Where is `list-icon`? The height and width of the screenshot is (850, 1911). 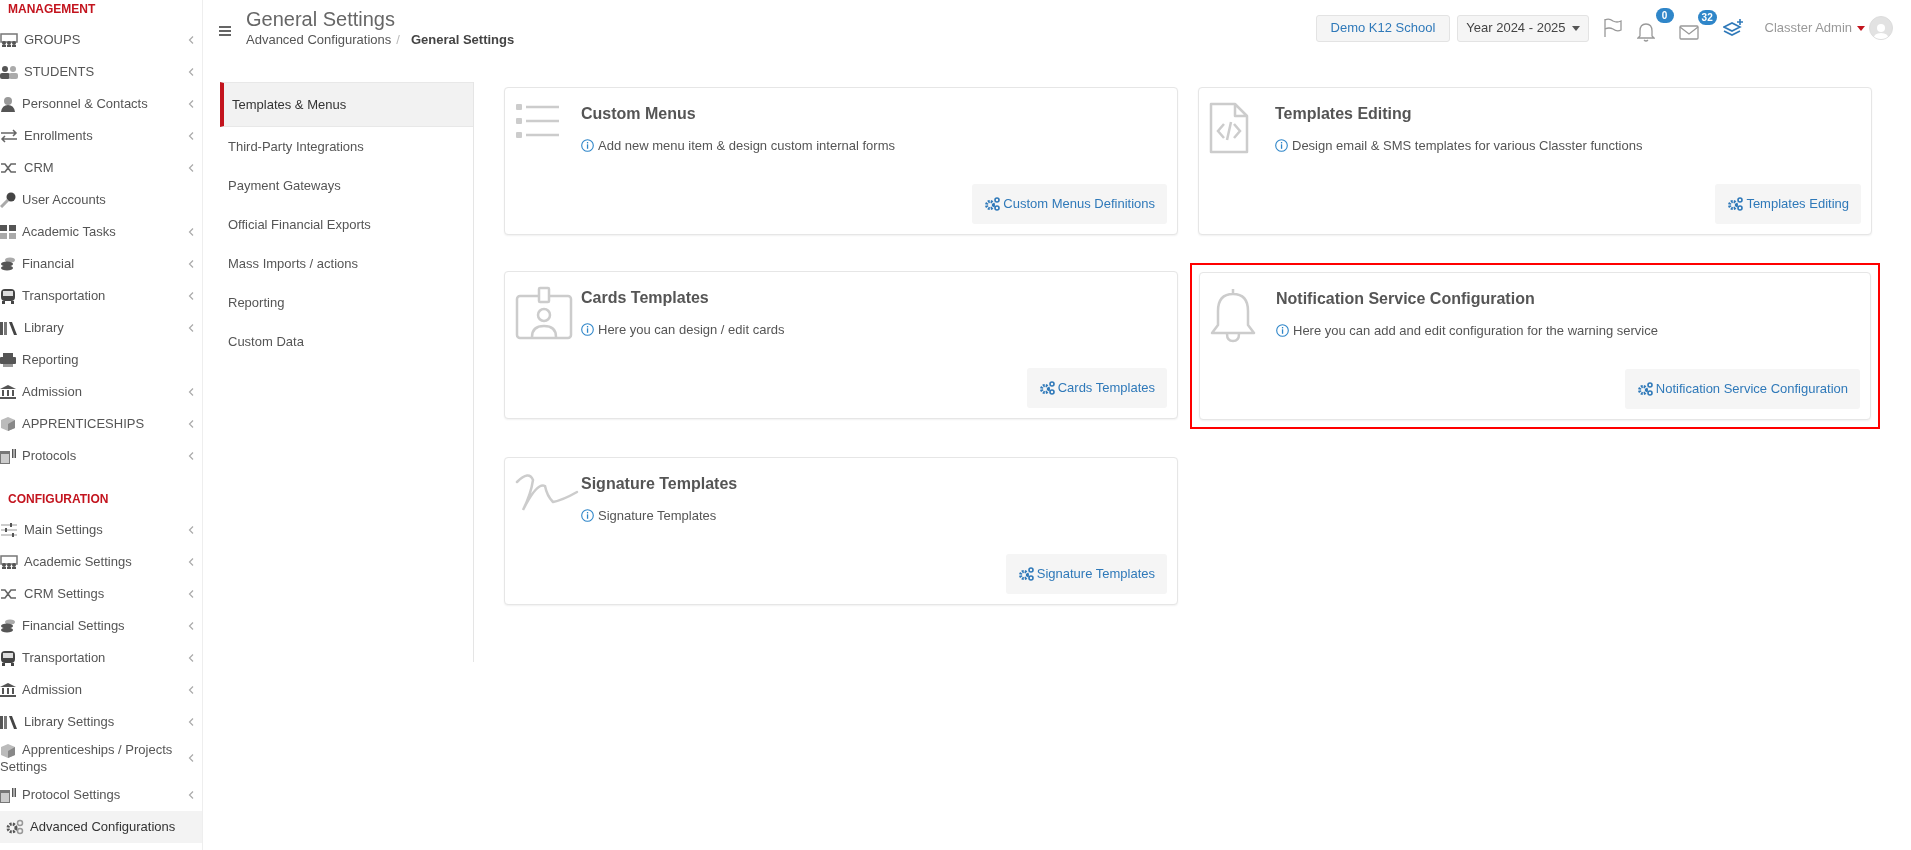
list-icon is located at coordinates (537, 121).